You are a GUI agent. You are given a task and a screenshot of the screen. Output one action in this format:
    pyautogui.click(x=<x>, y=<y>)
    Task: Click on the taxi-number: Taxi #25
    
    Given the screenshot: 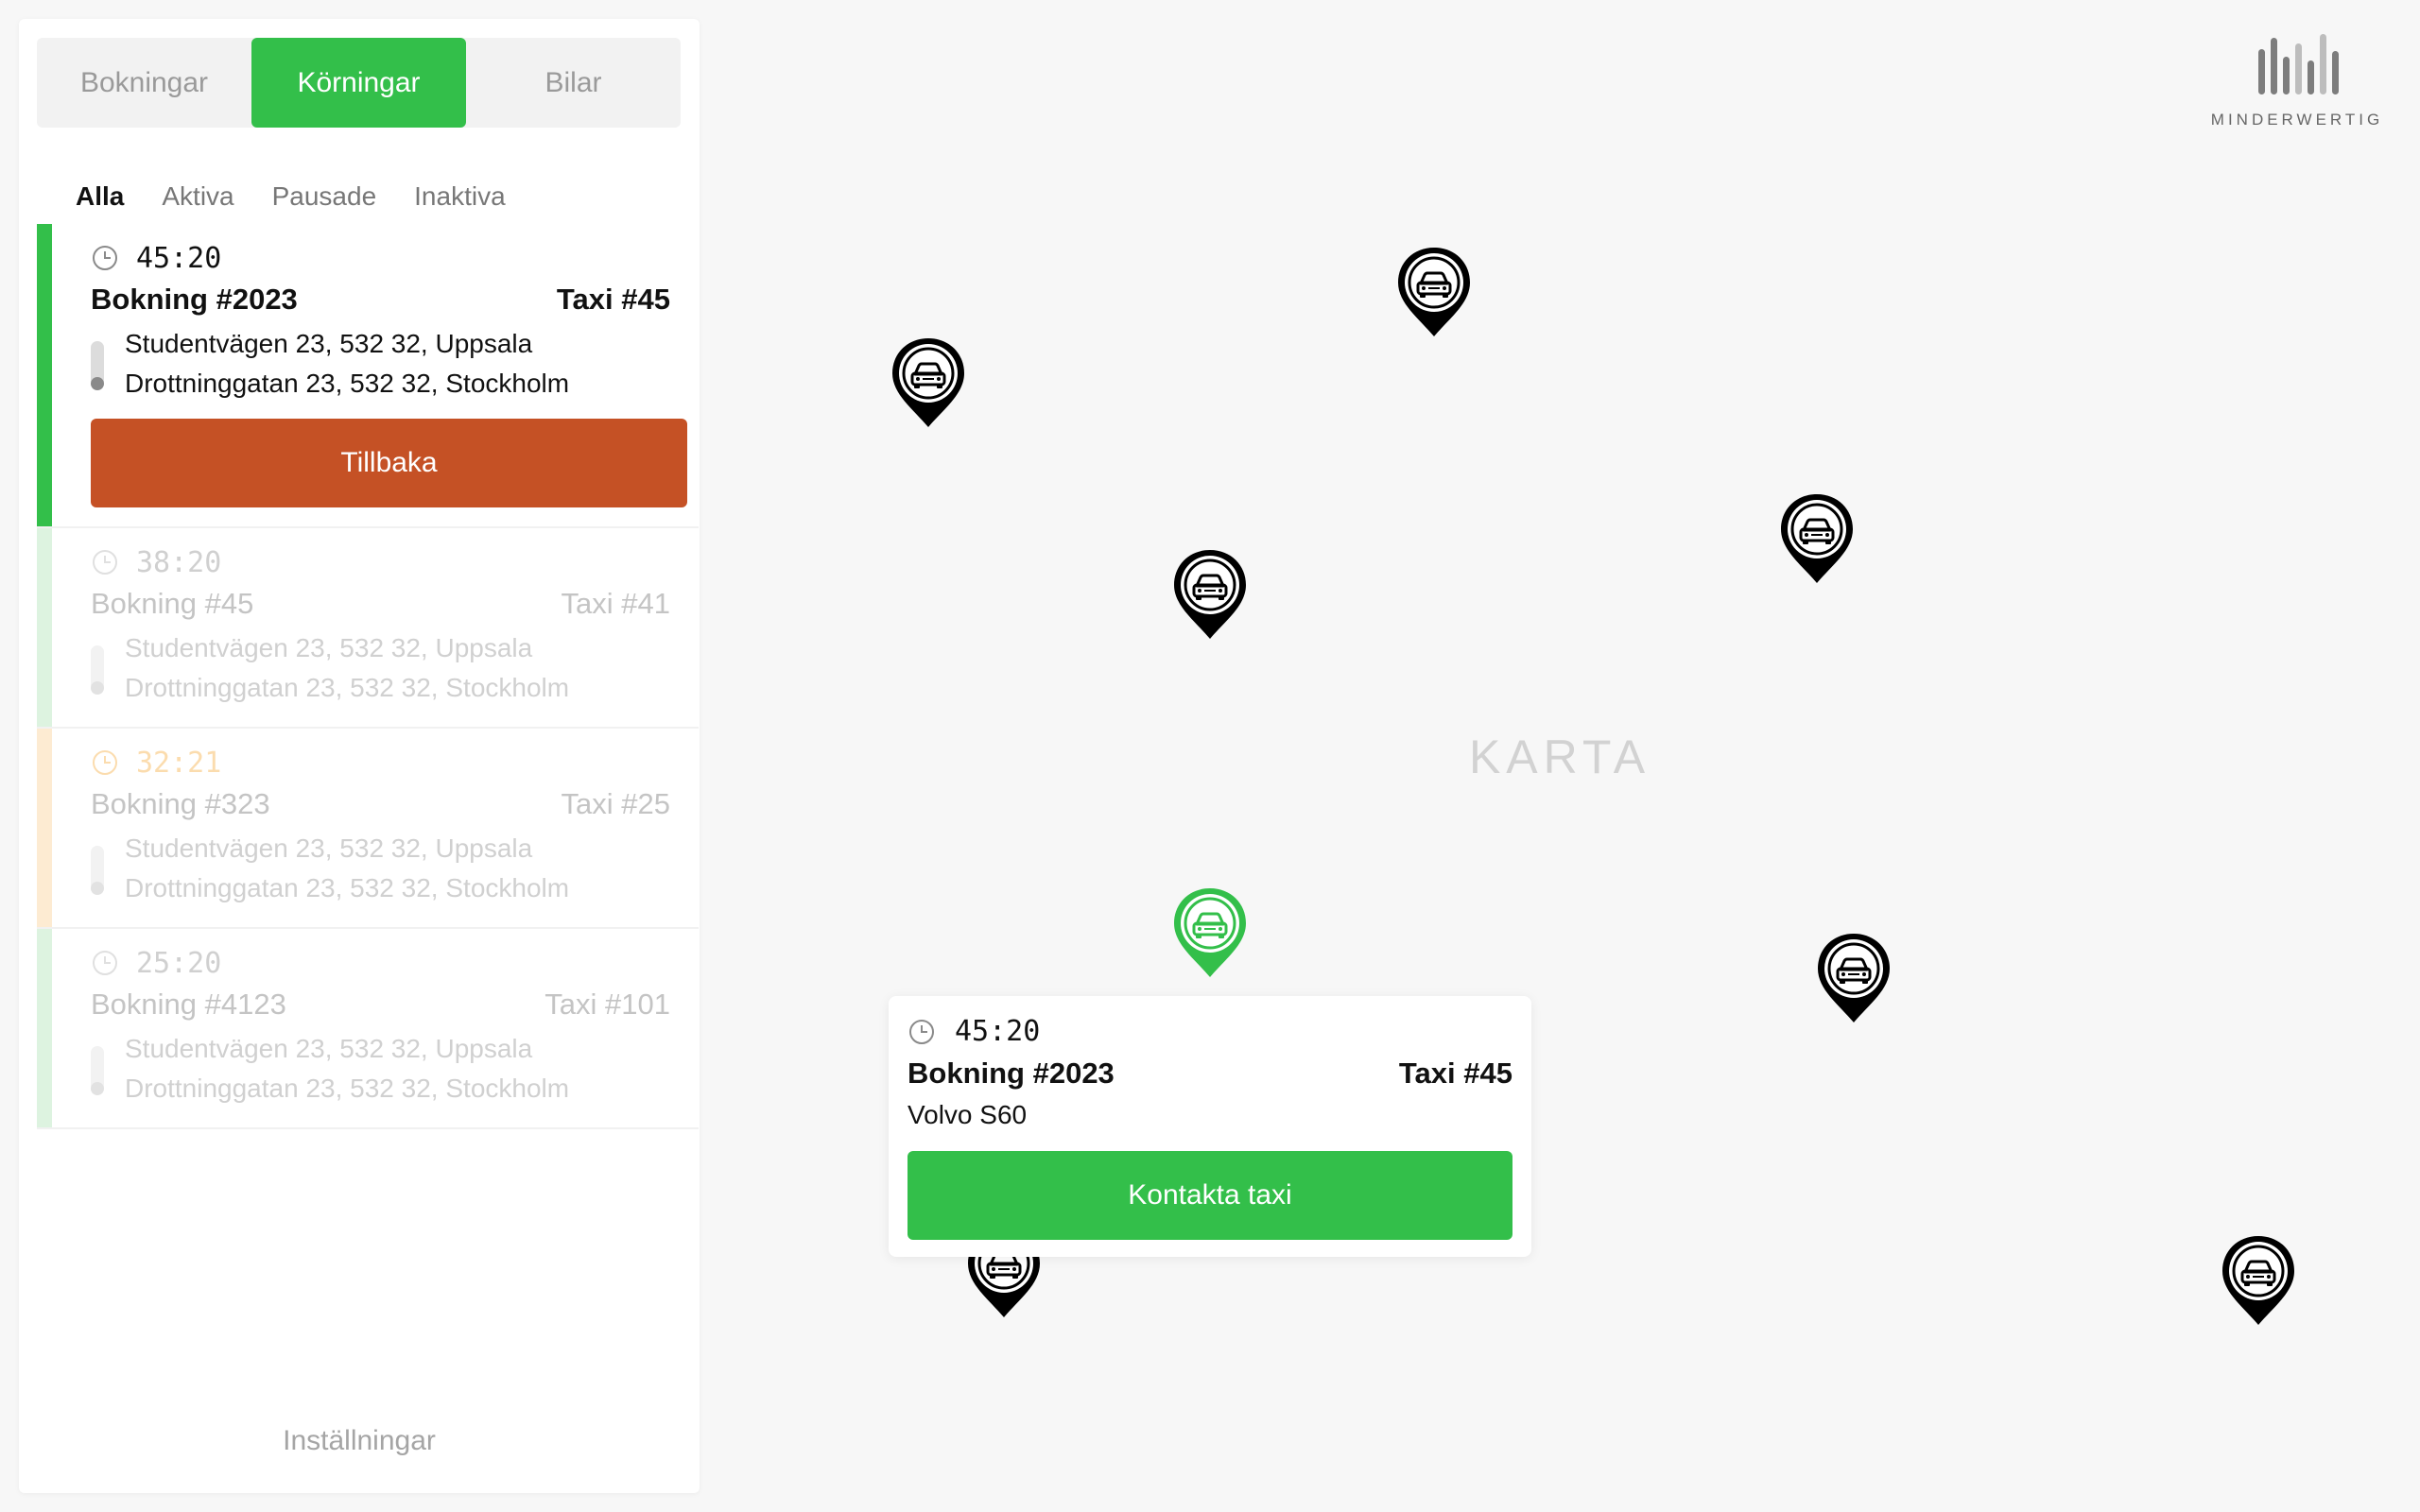 What is the action you would take?
    pyautogui.click(x=615, y=803)
    